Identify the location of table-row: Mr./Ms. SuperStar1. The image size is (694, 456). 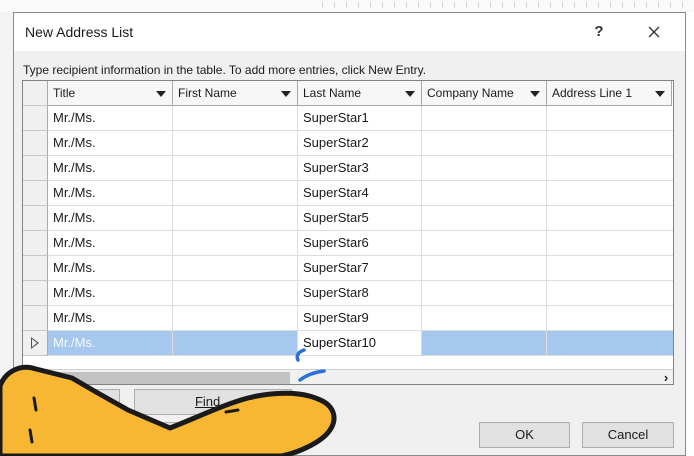
(348, 118).